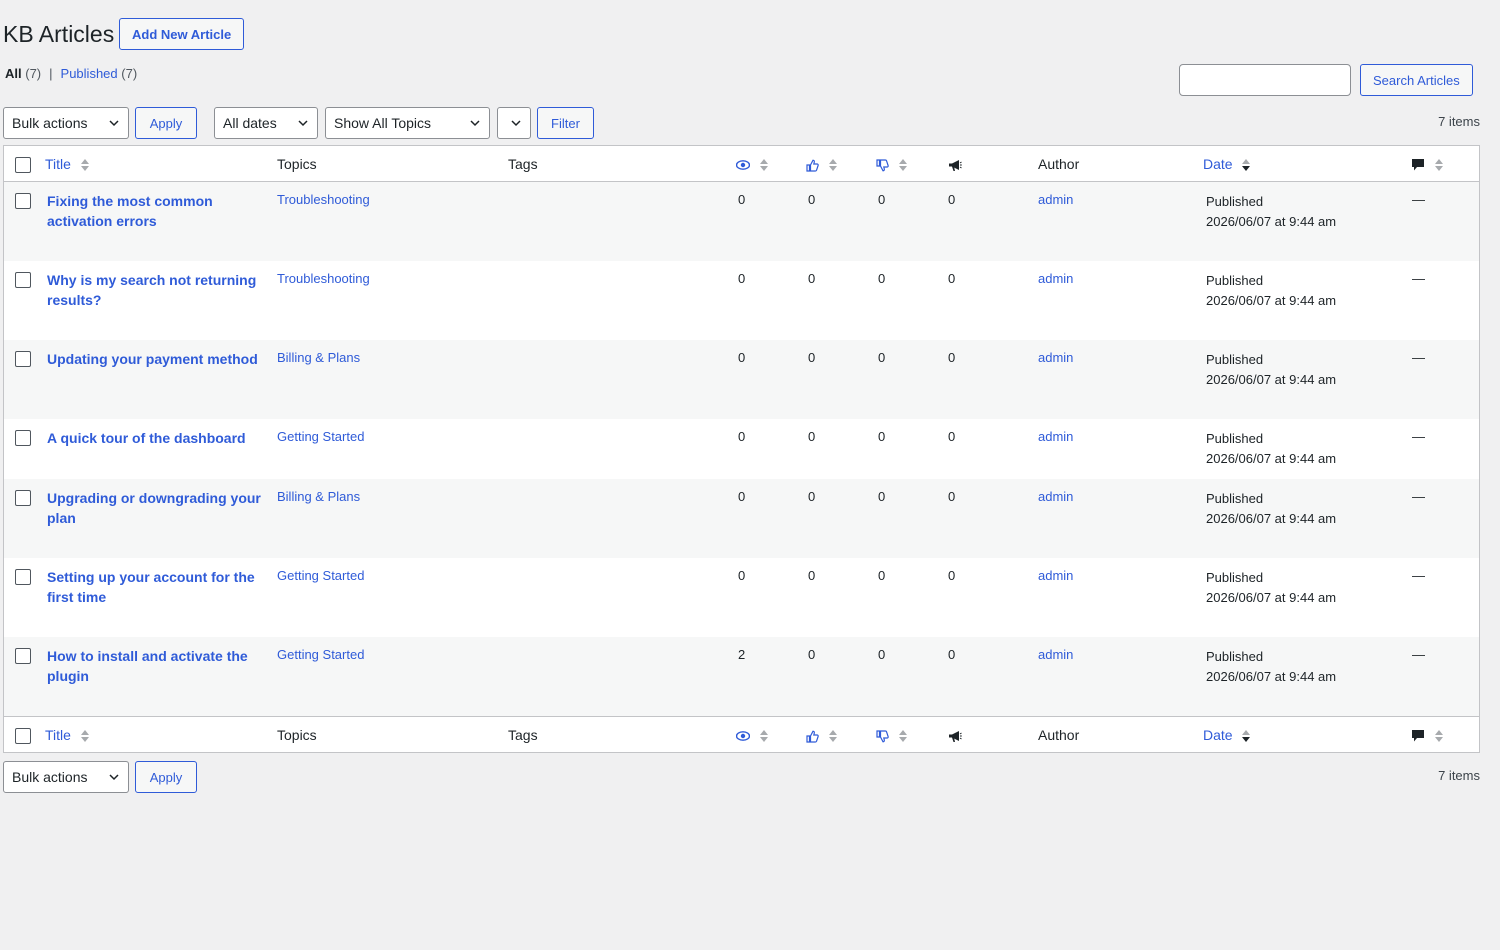 Image resolution: width=1500 pixels, height=950 pixels. I want to click on column-comments-footer, so click(1427, 735).